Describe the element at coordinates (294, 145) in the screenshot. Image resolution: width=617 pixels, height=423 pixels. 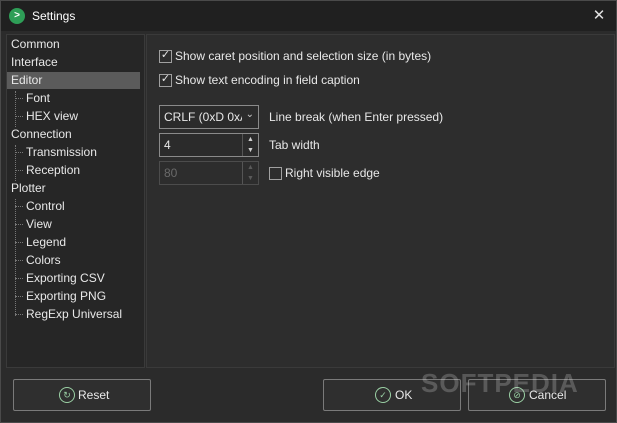
I see `tab-width-label: Tab width` at that location.